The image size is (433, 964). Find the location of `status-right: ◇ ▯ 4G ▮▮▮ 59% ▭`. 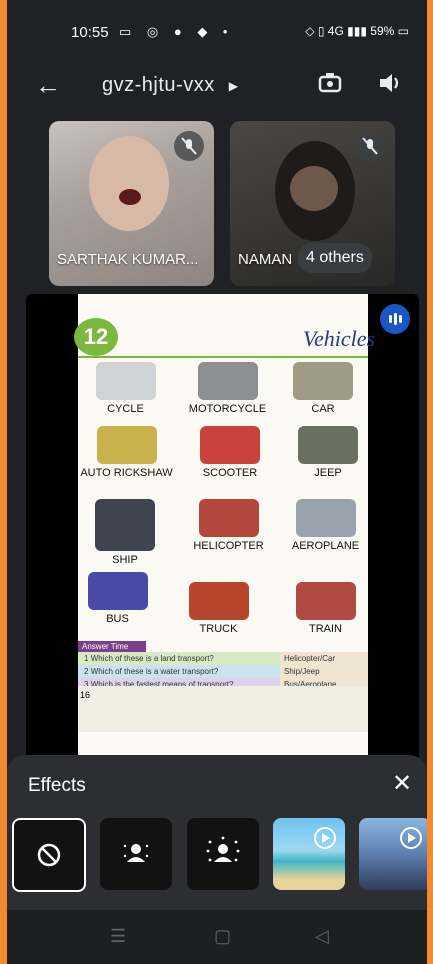

status-right: ◇ ▯ 4G ▮▮▮ 59% ▭ is located at coordinates (357, 31).